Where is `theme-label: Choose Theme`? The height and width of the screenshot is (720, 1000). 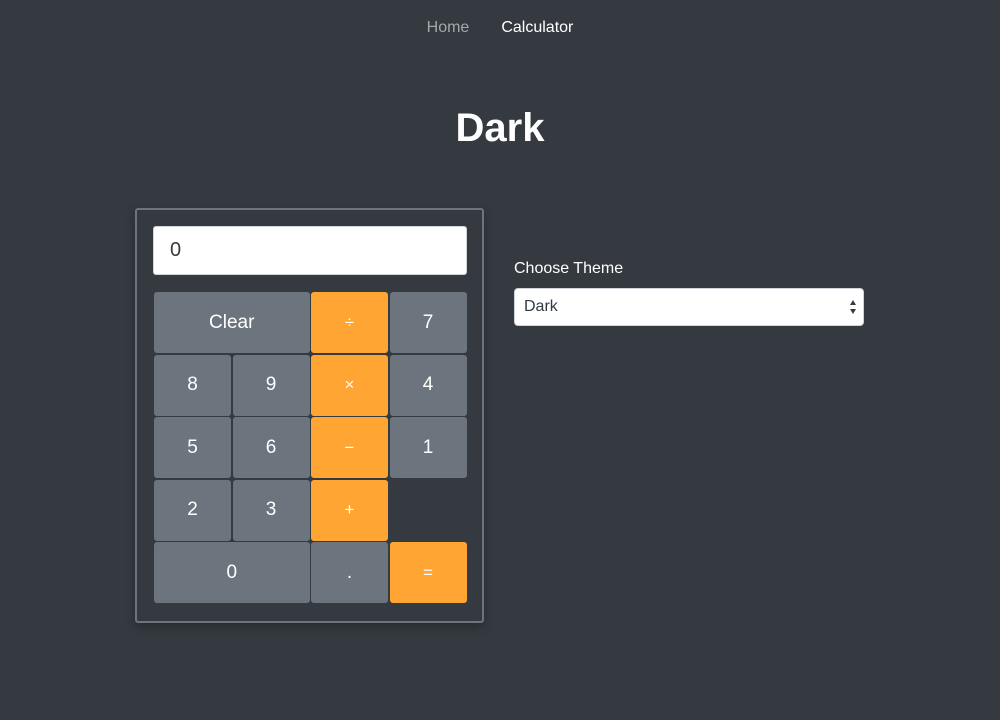
theme-label: Choose Theme is located at coordinates (569, 268).